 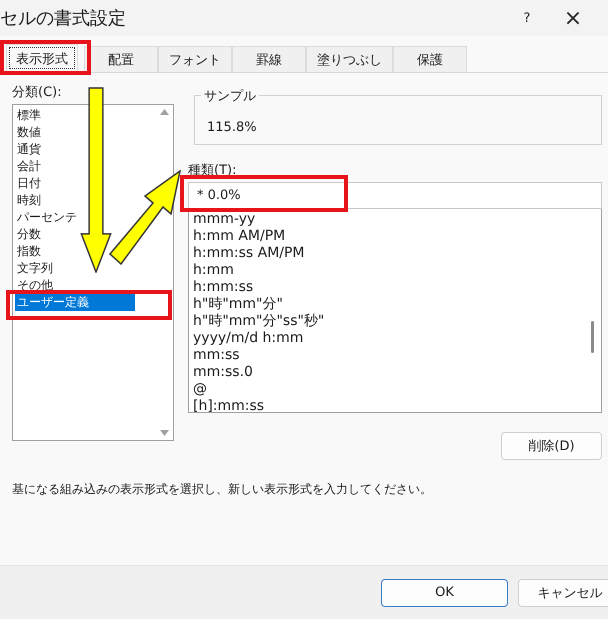 I want to click on tab: 保護, so click(x=430, y=59).